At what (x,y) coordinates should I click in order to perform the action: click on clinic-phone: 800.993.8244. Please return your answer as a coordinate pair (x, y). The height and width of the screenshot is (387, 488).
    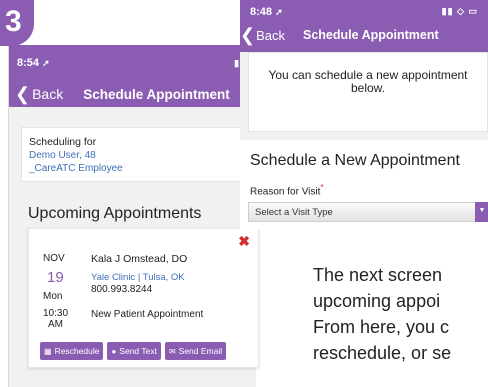
    Looking at the image, I should click on (121, 289).